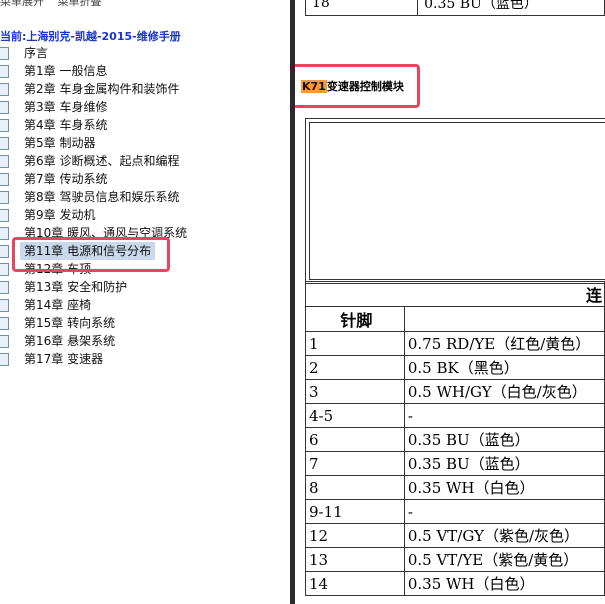  Describe the element at coordinates (59, 143) in the screenshot. I see `tree-item-label: 第5章 制动器` at that location.